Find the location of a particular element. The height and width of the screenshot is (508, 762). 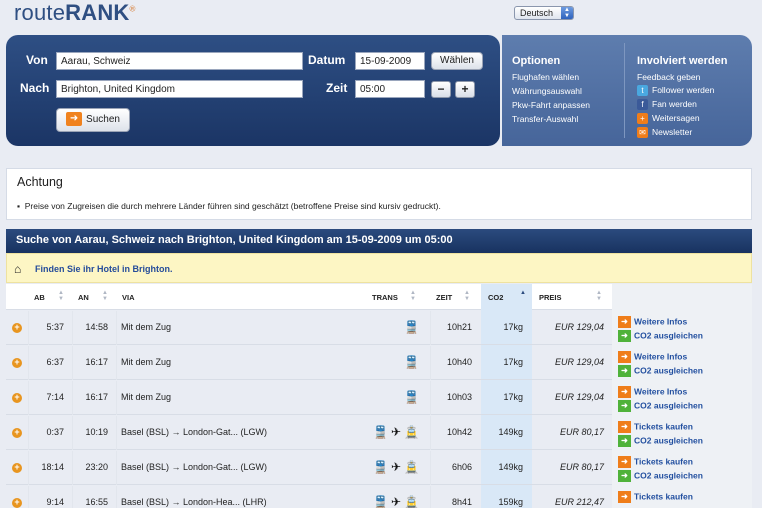

feedback-link: Feedback geben is located at coordinates (668, 77).